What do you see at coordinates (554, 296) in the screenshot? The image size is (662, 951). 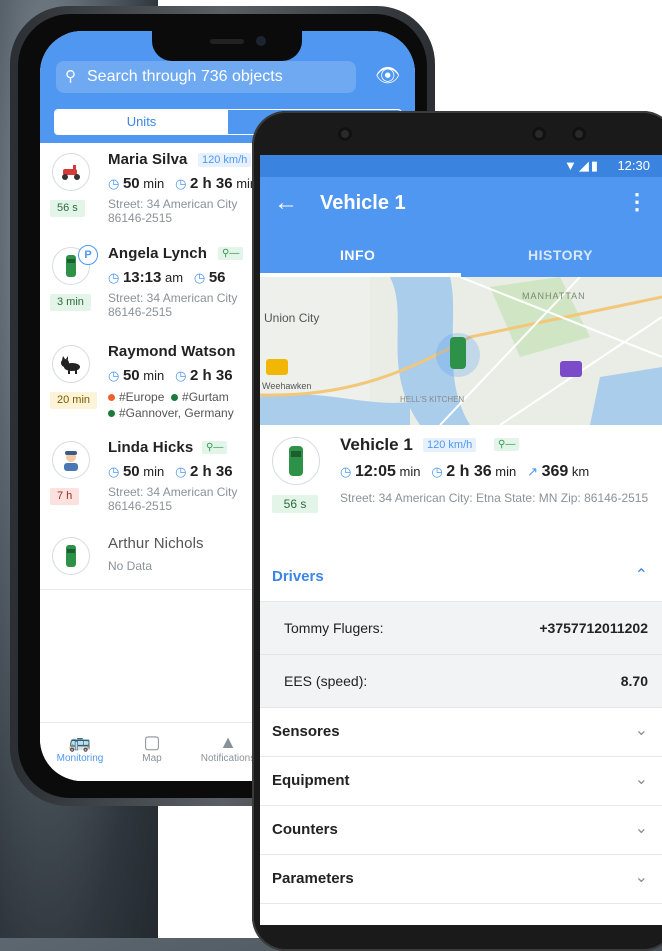 I see `map-label: MANHATTAN` at bounding box center [554, 296].